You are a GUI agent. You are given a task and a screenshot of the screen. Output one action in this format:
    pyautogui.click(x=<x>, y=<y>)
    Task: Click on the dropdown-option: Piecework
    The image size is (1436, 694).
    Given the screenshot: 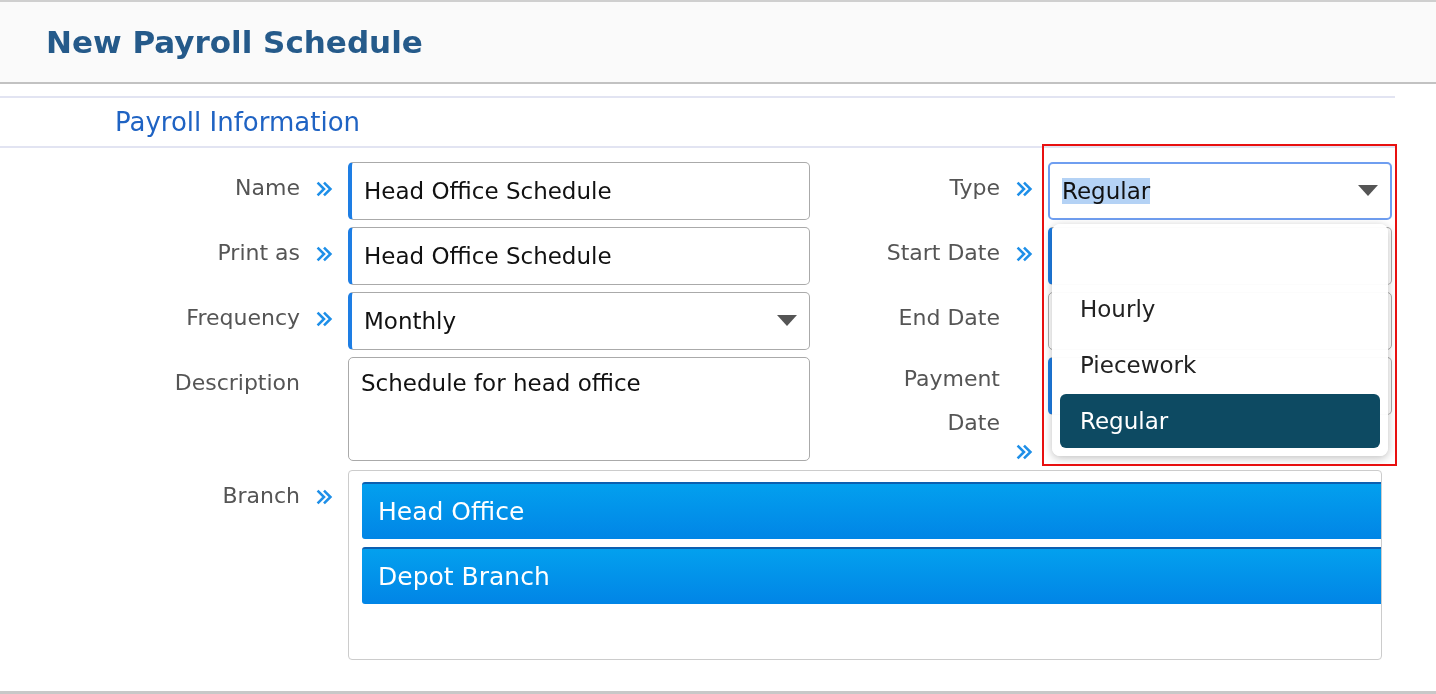 What is the action you would take?
    pyautogui.click(x=1220, y=365)
    